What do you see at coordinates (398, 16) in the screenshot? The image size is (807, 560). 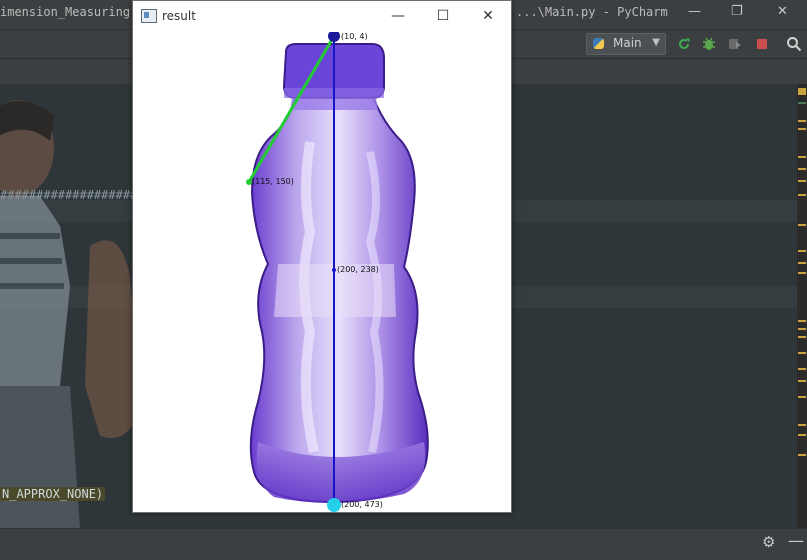 I see `minimize-button: —` at bounding box center [398, 16].